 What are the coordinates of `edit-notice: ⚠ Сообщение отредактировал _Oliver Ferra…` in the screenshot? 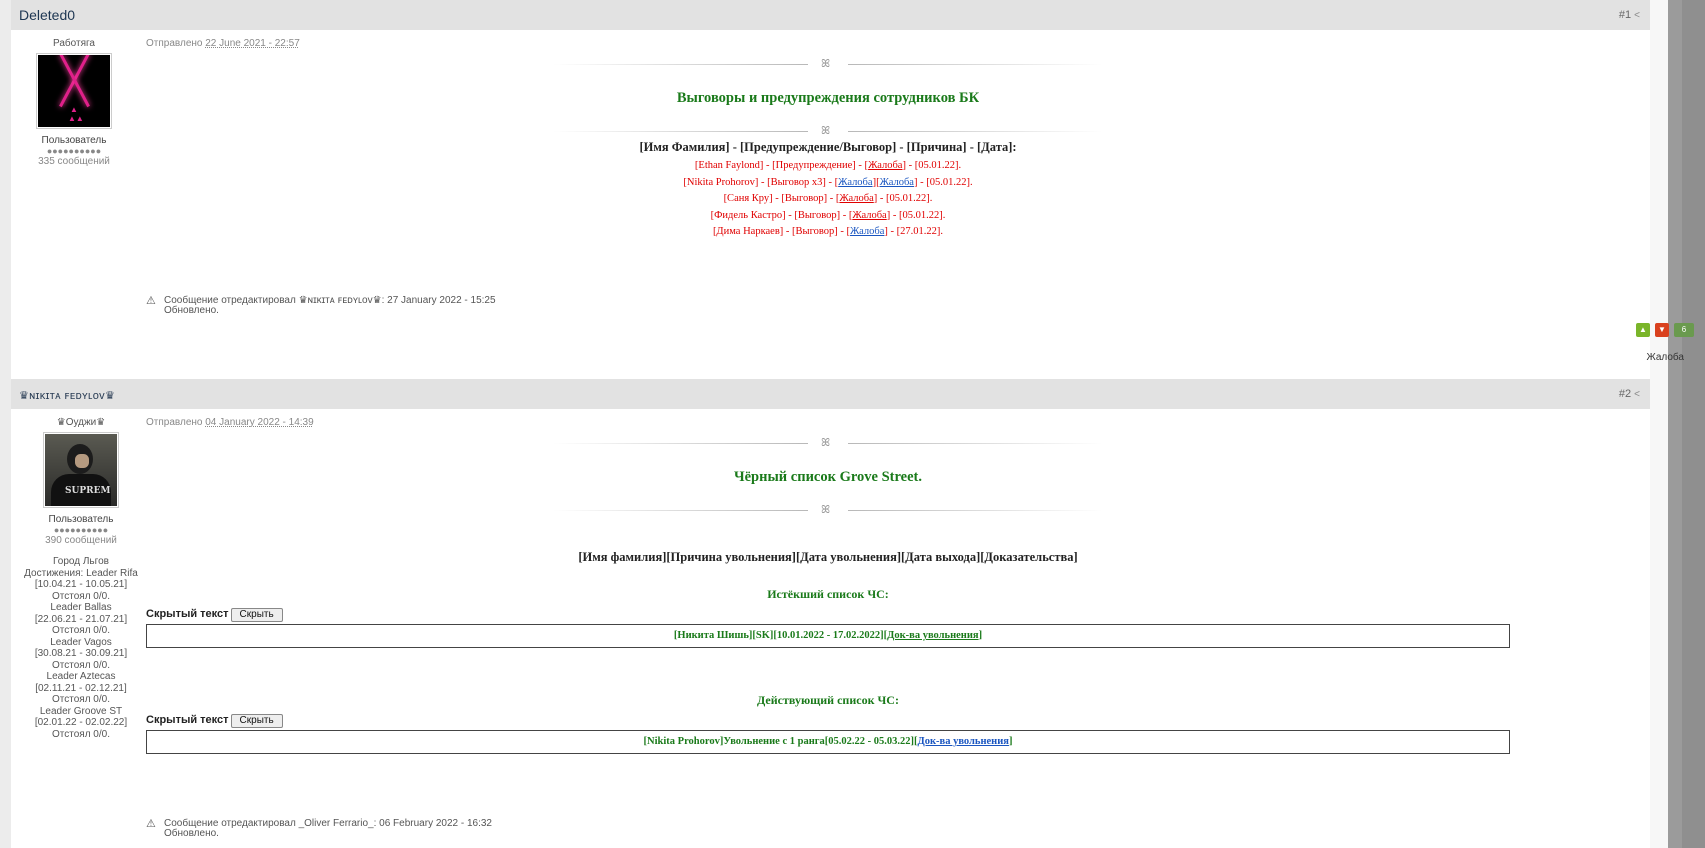 It's located at (319, 829).